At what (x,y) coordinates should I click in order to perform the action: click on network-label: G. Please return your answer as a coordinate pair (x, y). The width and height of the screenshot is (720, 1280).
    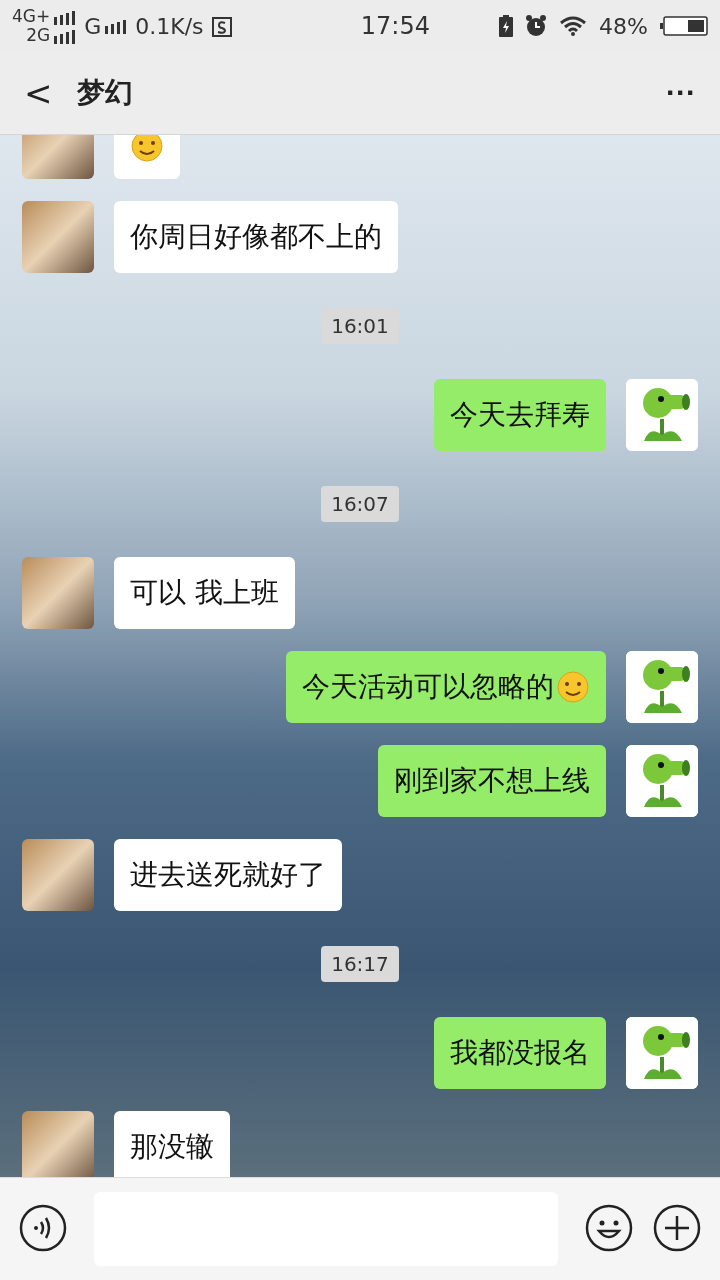
    Looking at the image, I should click on (93, 26).